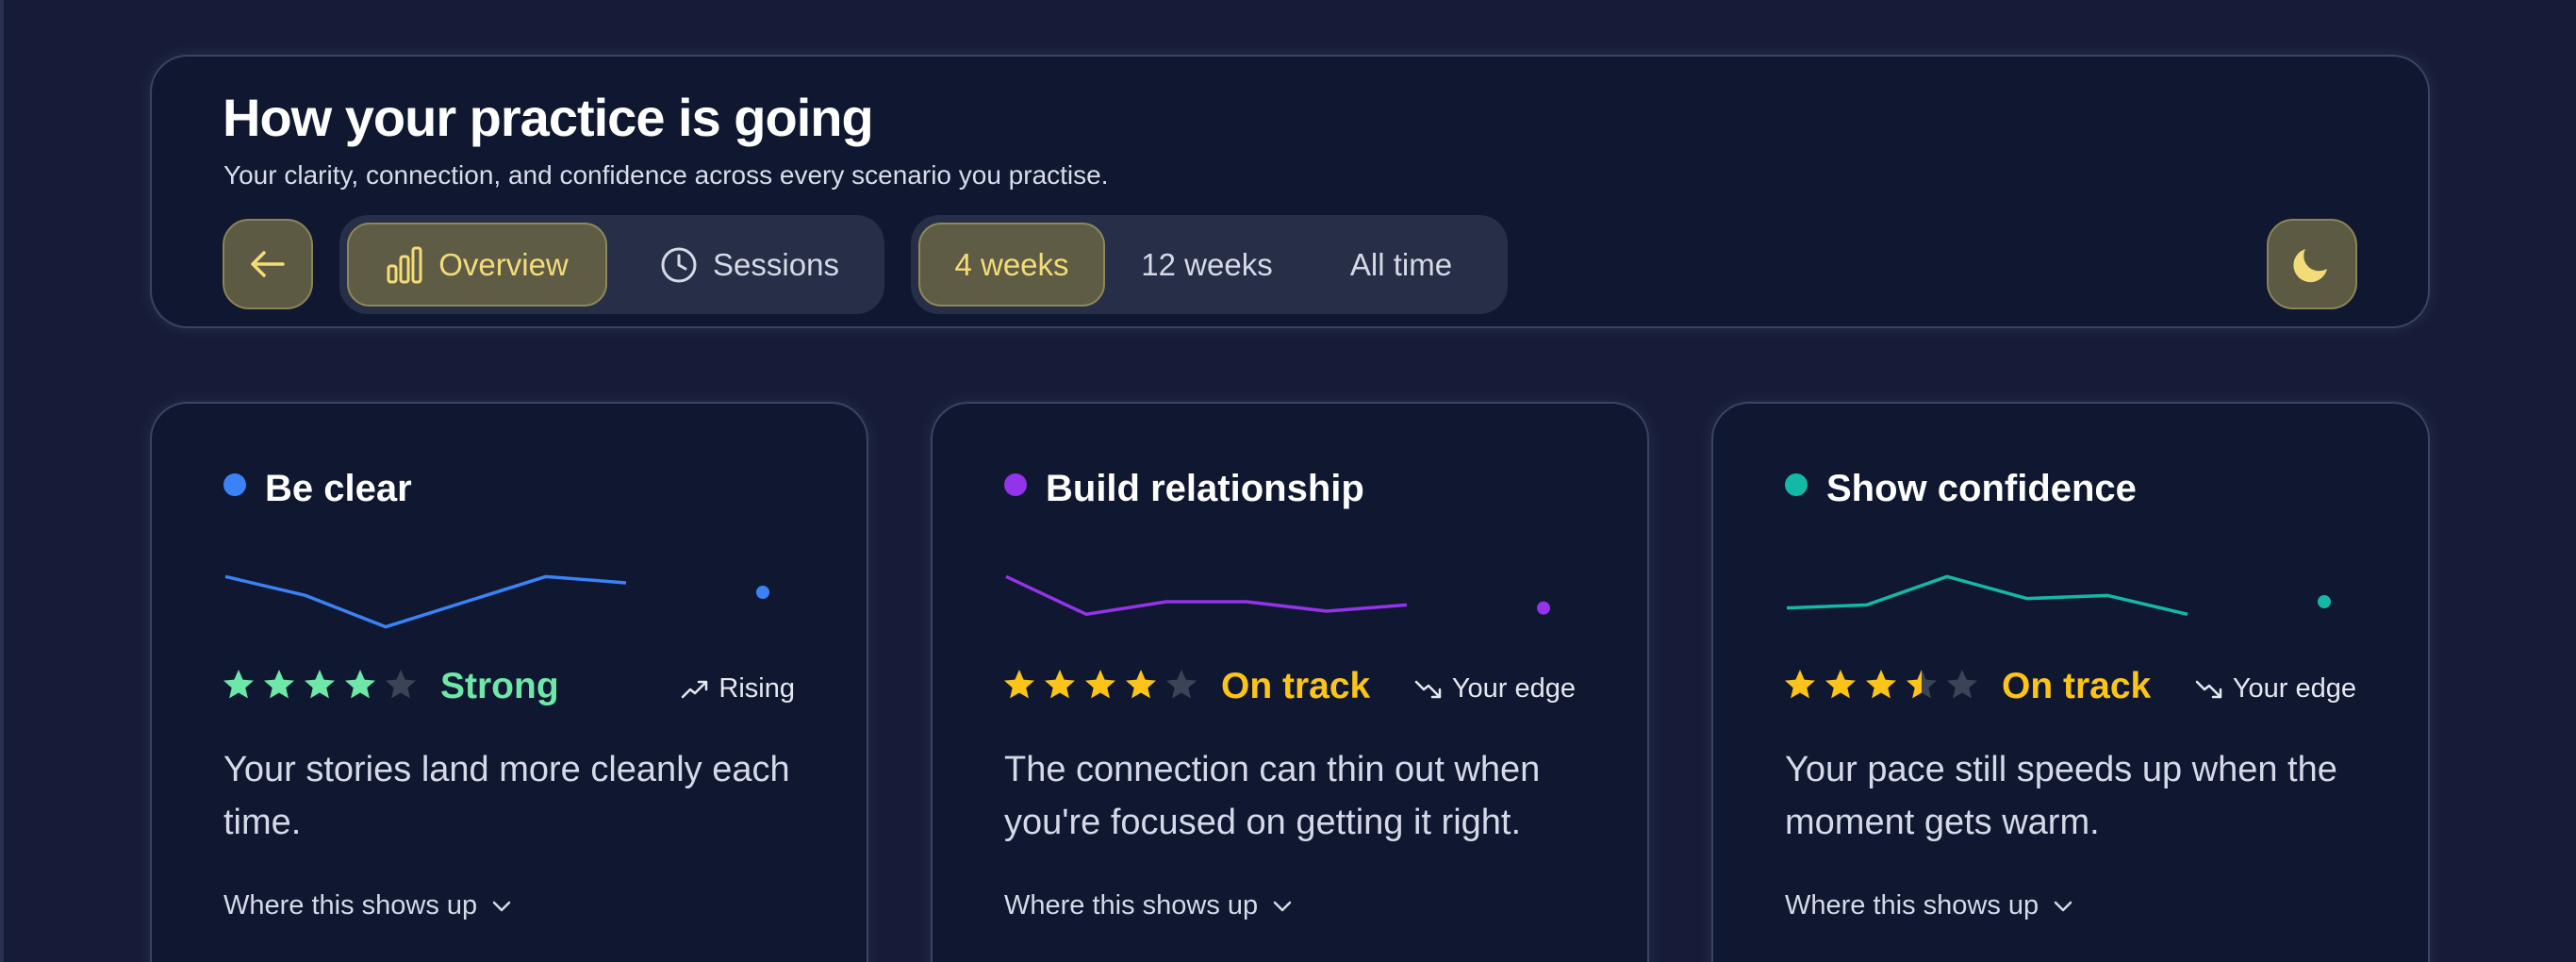 The image size is (2576, 962). Describe the element at coordinates (776, 264) in the screenshot. I see `tab-sessions-label: Sessions` at that location.